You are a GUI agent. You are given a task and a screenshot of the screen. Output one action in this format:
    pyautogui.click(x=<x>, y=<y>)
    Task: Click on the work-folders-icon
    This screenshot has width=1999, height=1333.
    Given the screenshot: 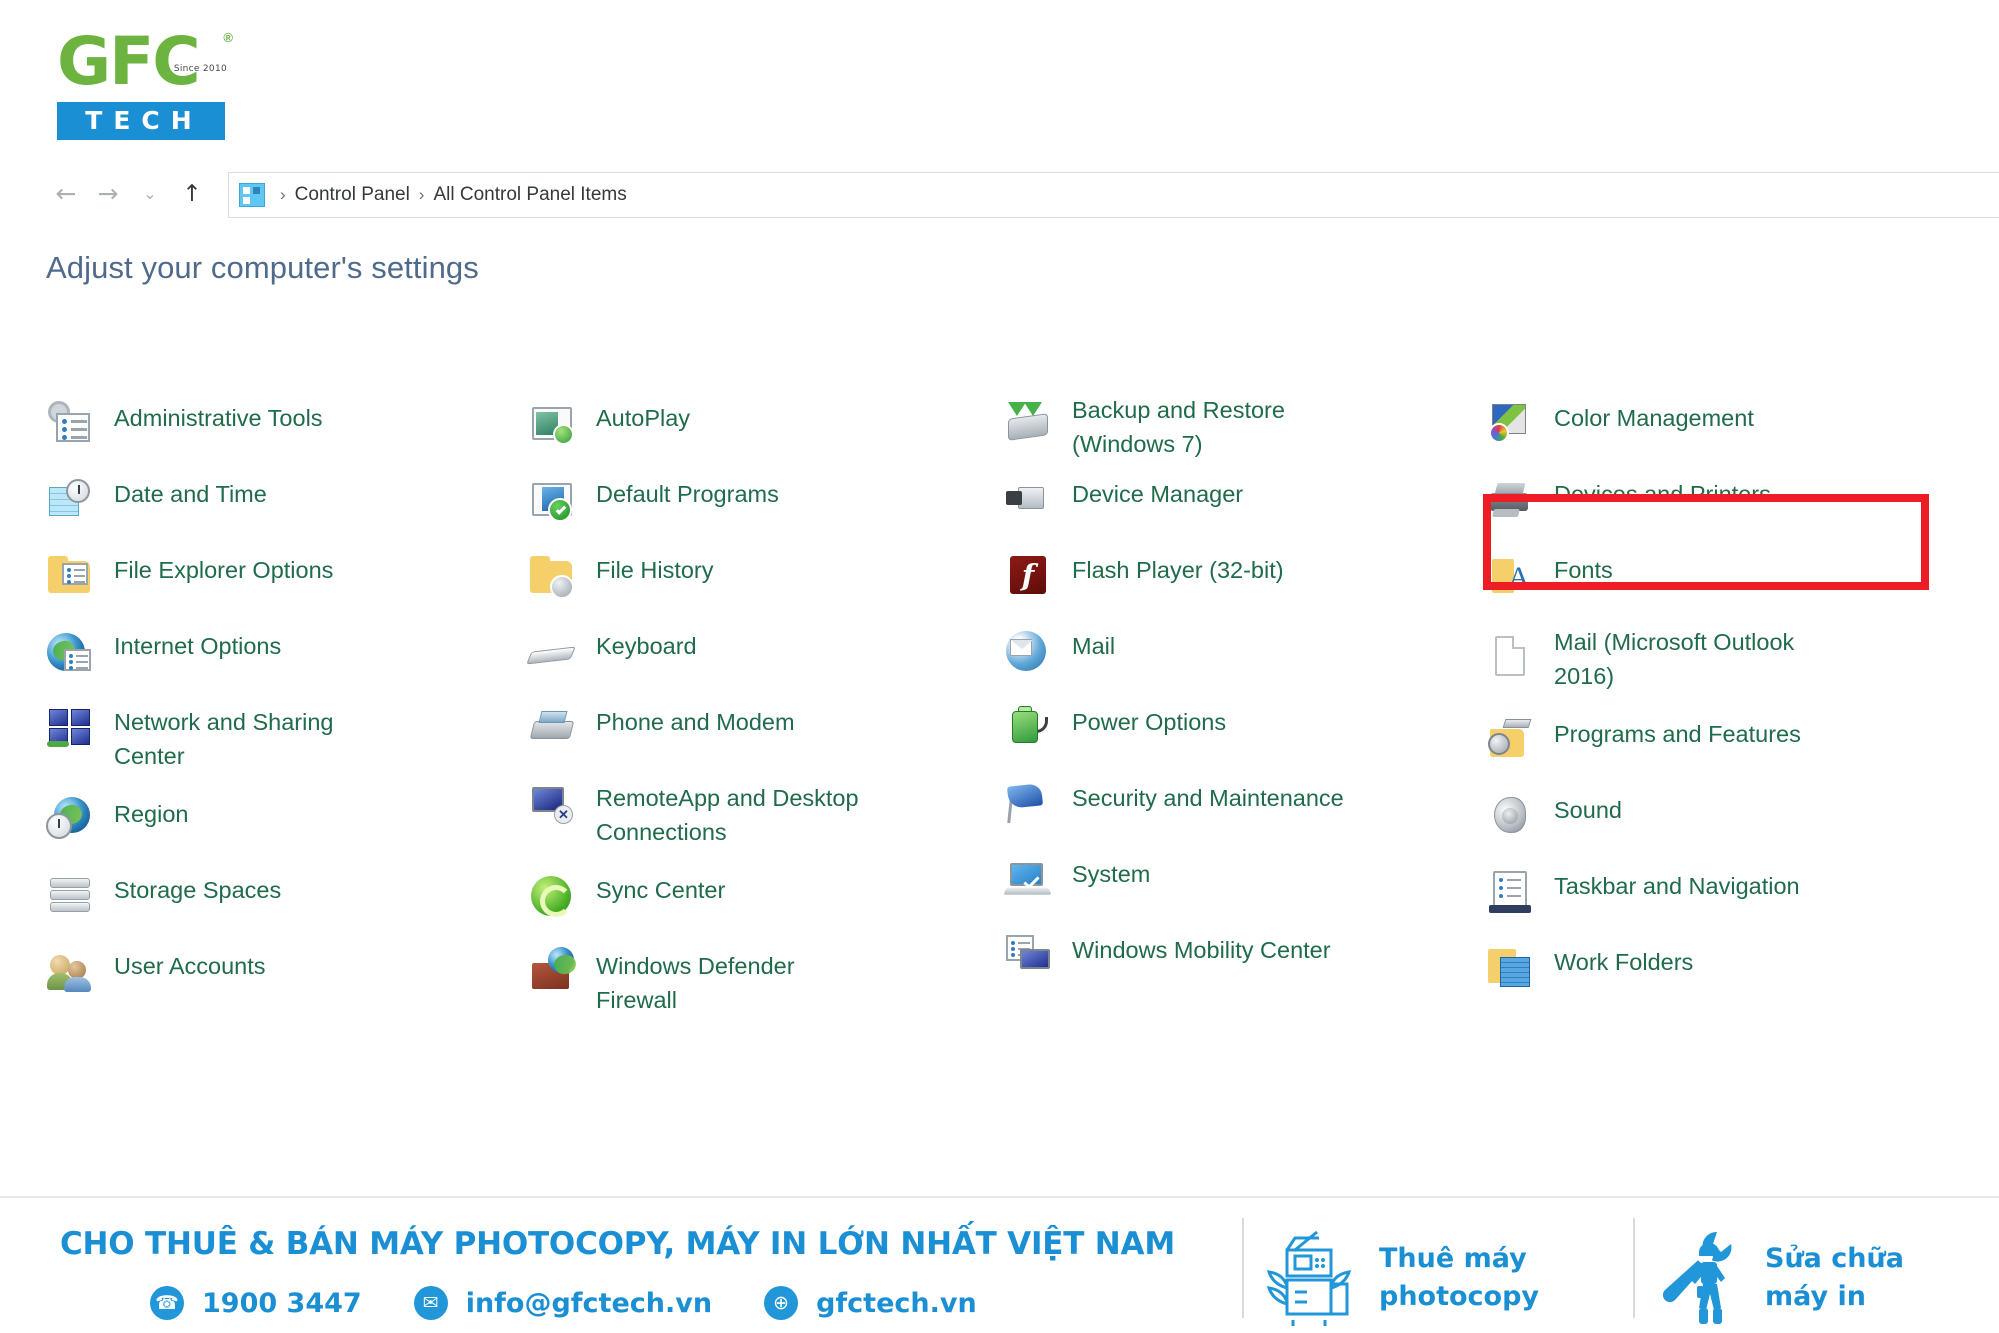 What is the action you would take?
    pyautogui.click(x=1510, y=967)
    